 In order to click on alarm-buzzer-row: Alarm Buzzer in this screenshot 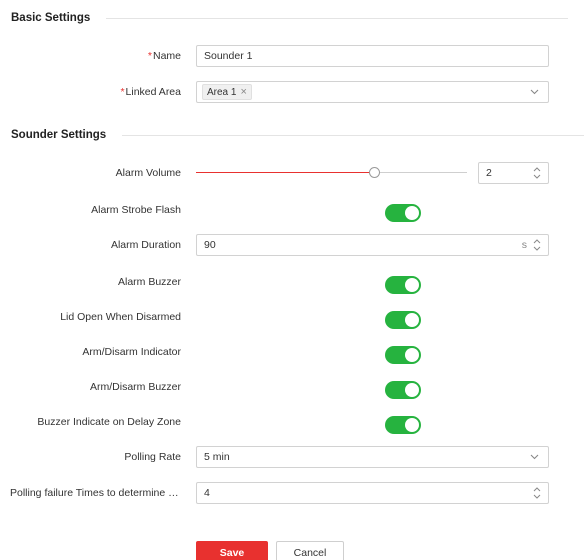, I will do `click(292, 282)`.